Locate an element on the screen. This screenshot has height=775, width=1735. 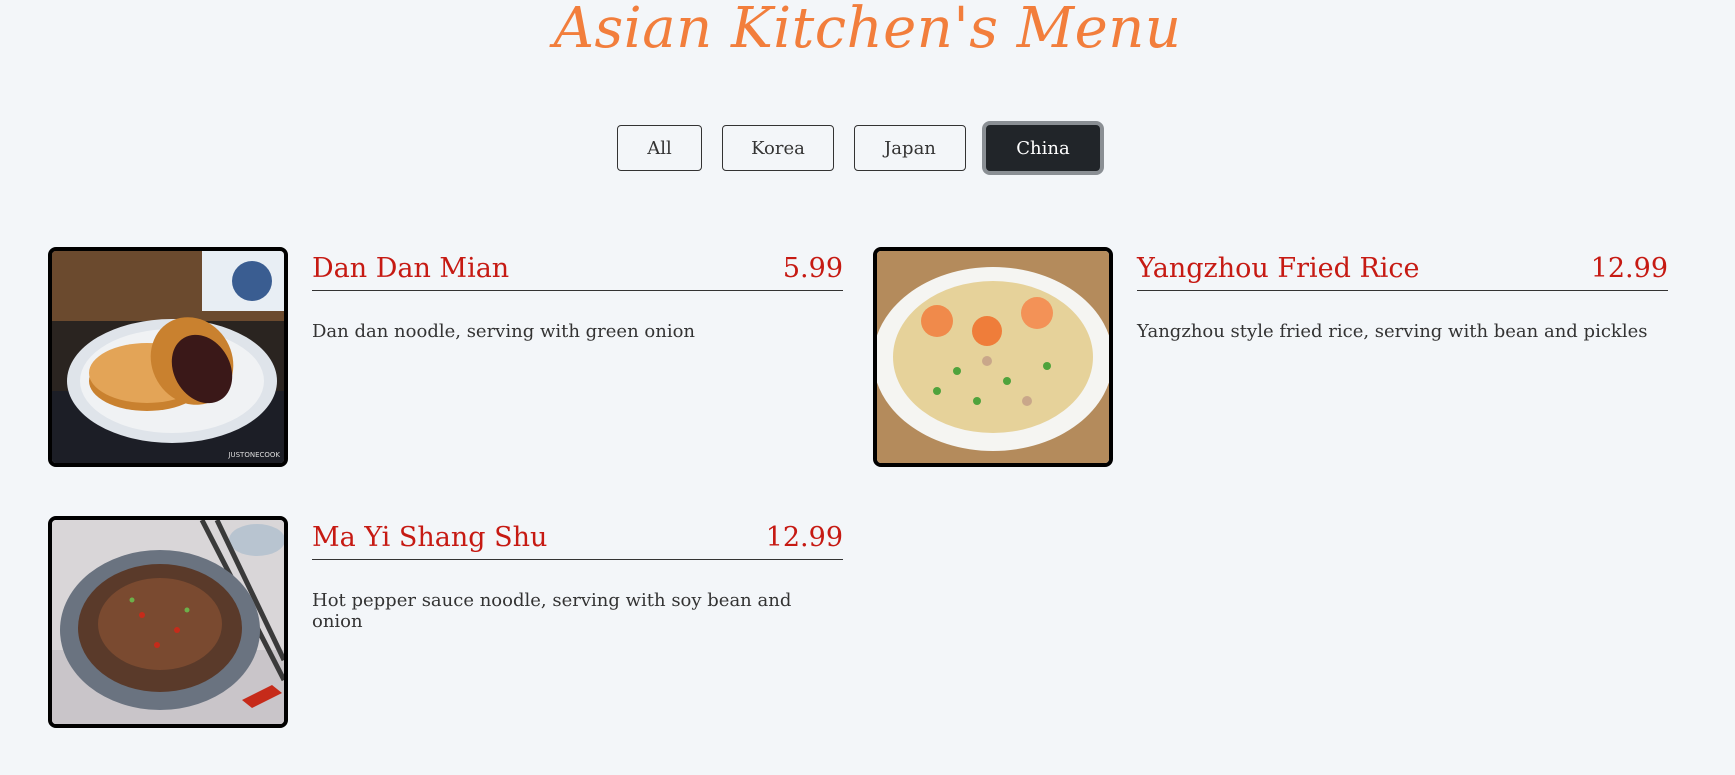
menu-item-header: Yangzhou Fried Rice 12.99 is located at coordinates (1402, 270).